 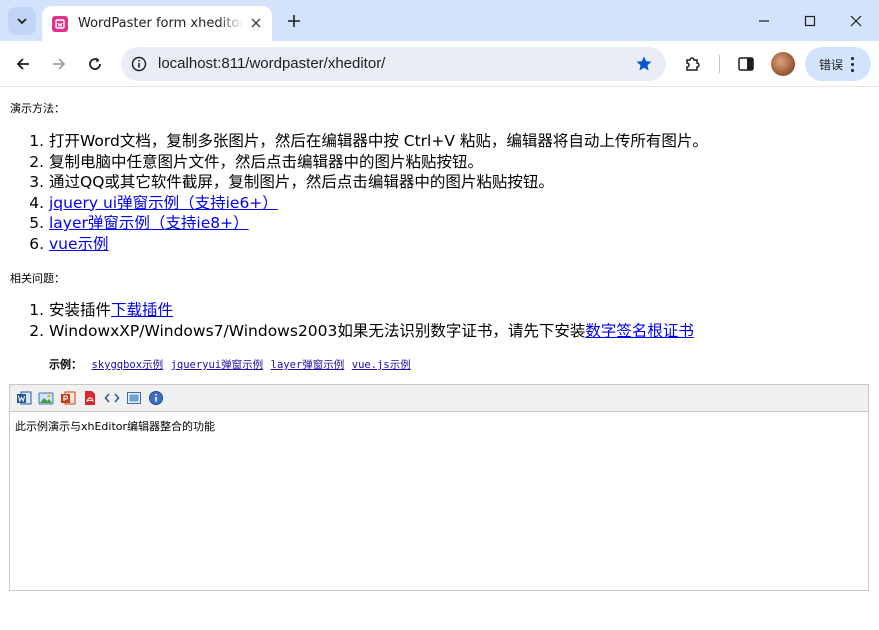 I want to click on side-panel-button, so click(x=746, y=64).